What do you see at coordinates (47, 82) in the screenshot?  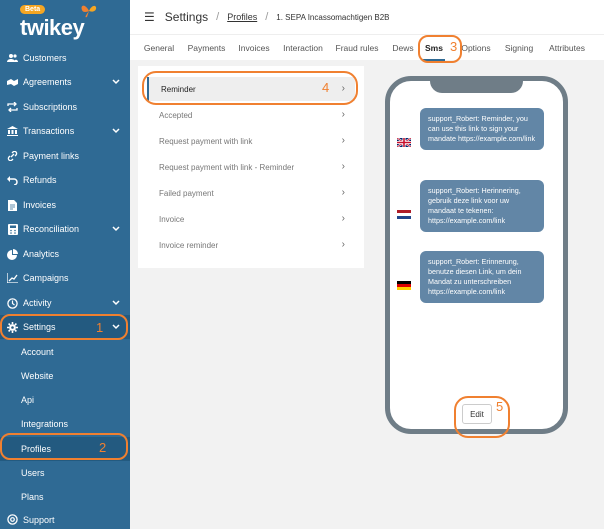 I see `sidebar-item-label: Agreements` at bounding box center [47, 82].